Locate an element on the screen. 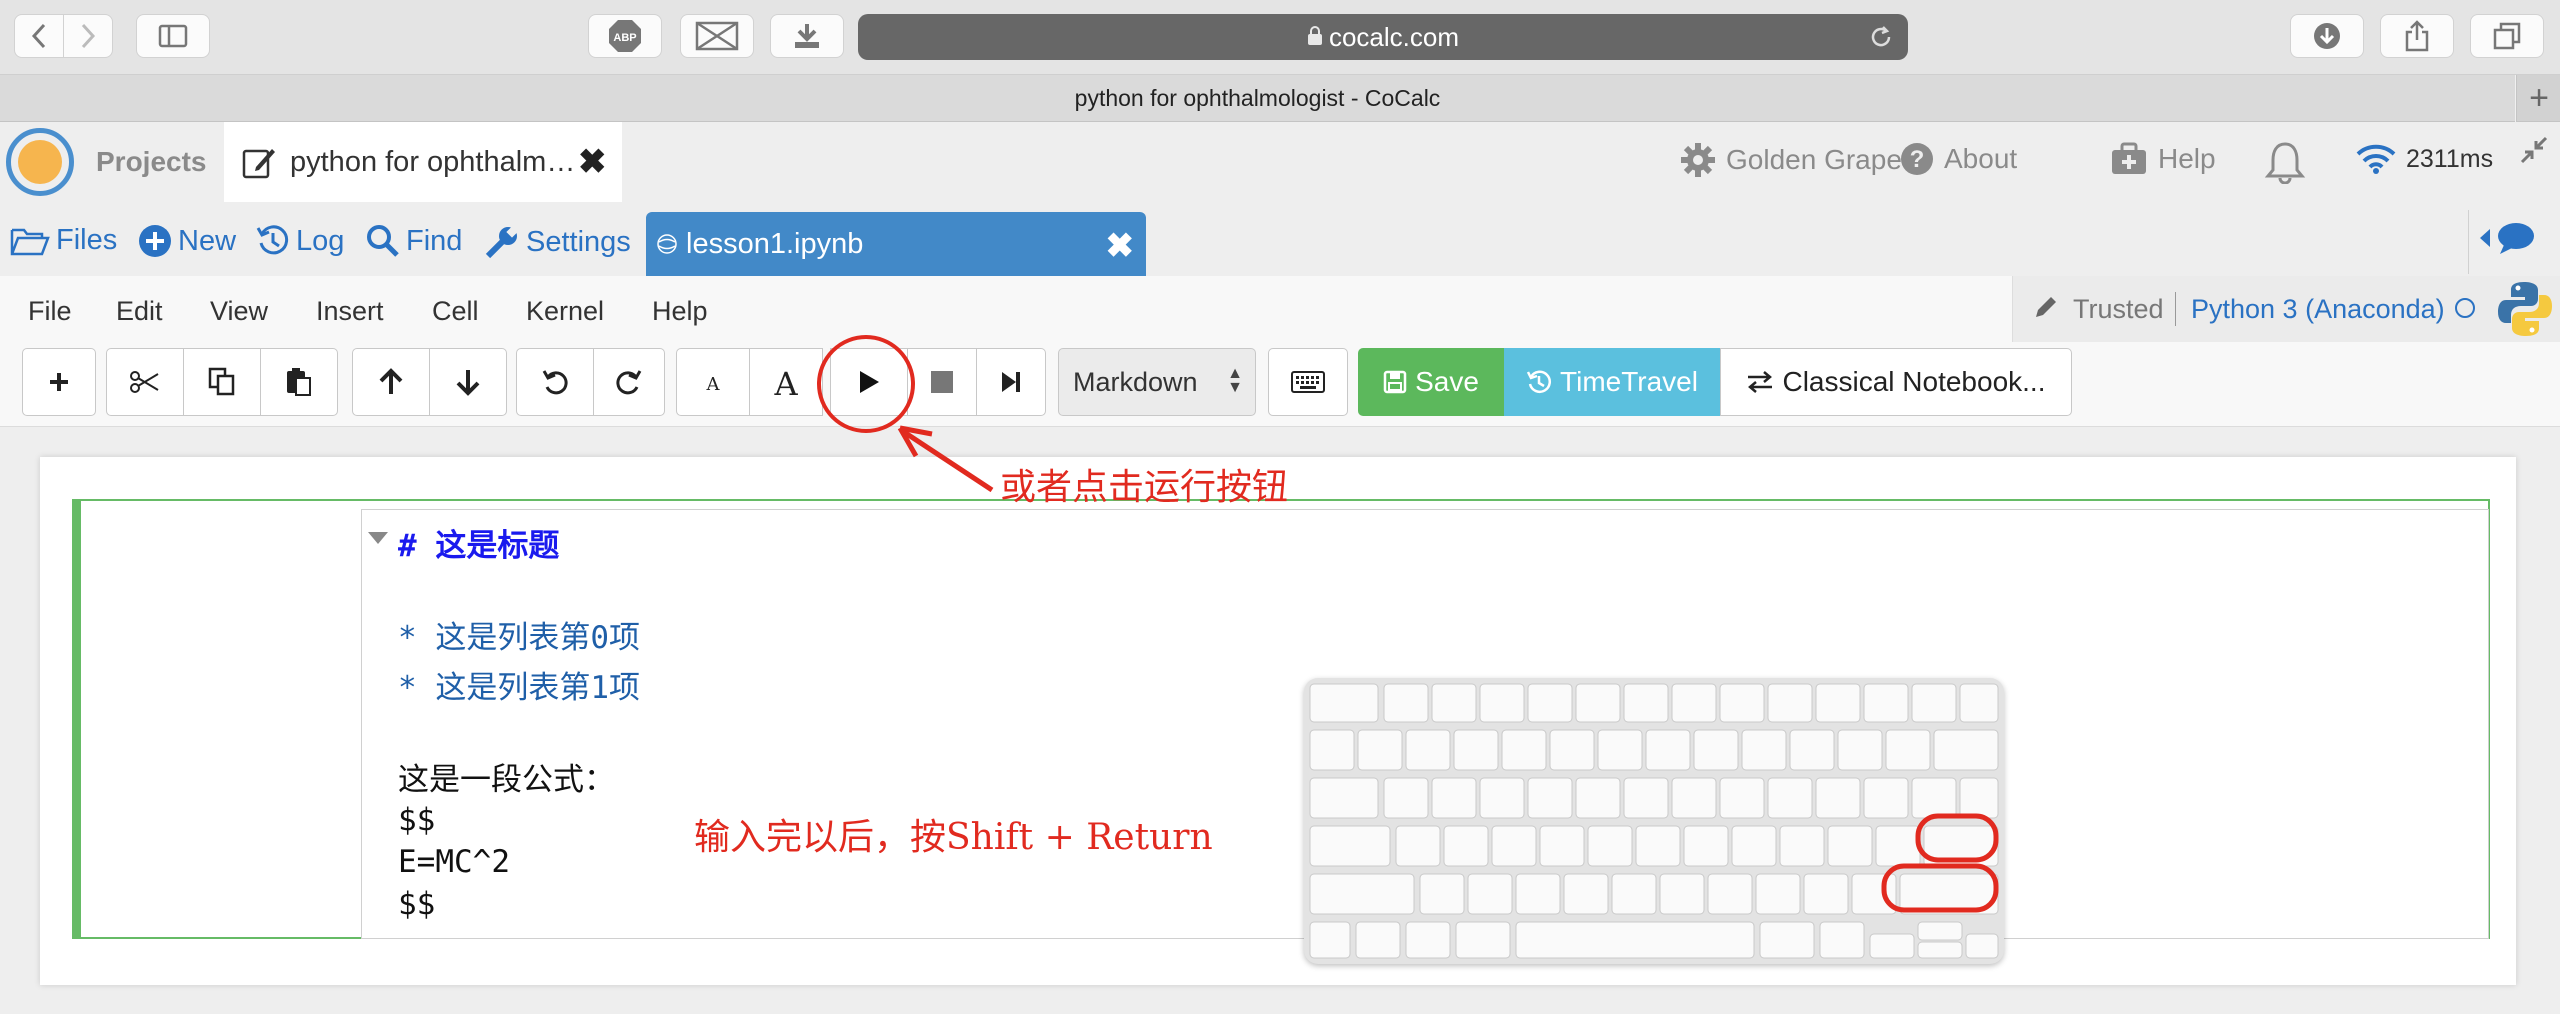 This screenshot has width=2560, height=1014. annotation-arrow is located at coordinates (948, 461).